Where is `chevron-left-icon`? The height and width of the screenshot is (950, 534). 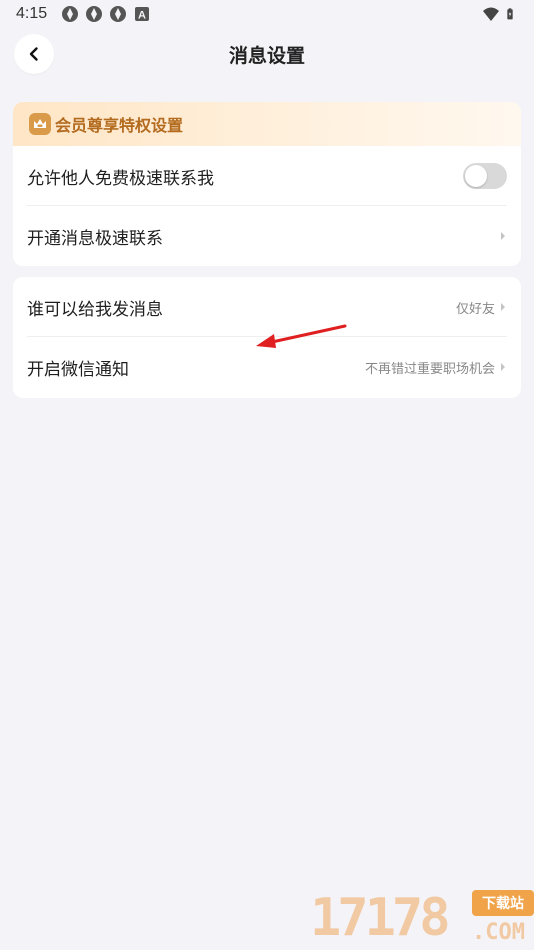
chevron-left-icon is located at coordinates (33, 54).